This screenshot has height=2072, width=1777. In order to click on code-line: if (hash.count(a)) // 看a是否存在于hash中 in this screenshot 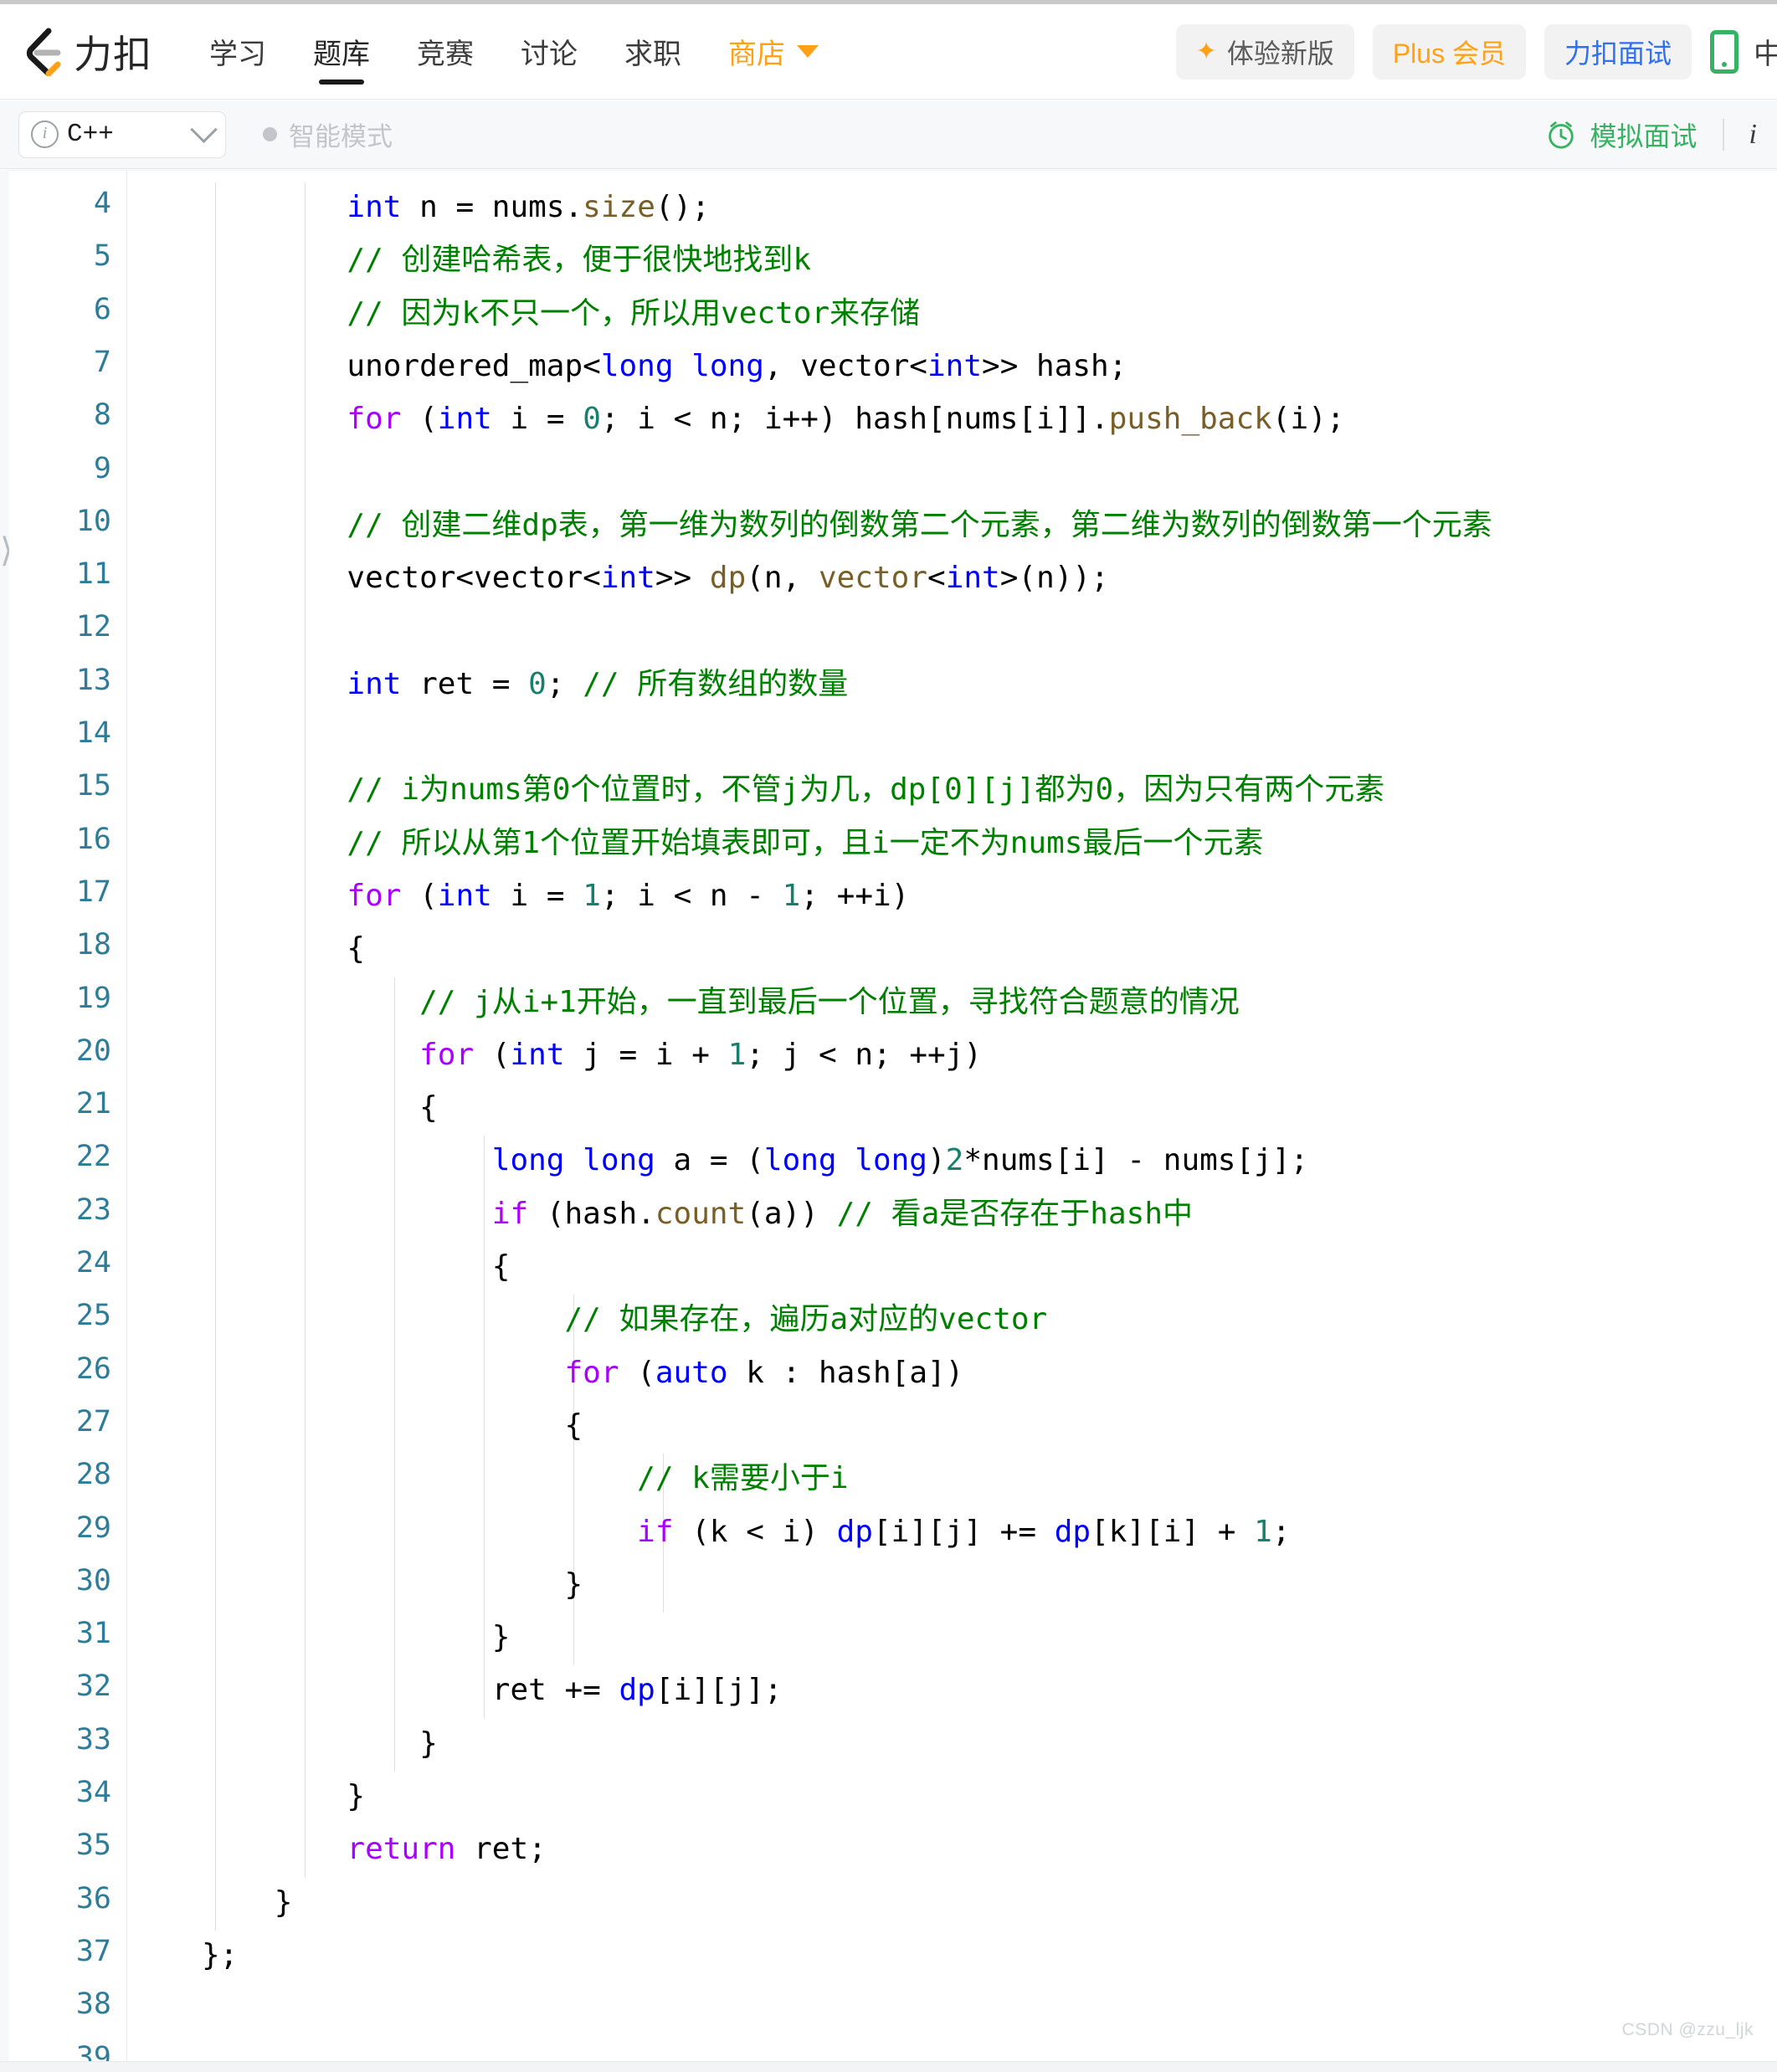, I will do `click(698, 1213)`.